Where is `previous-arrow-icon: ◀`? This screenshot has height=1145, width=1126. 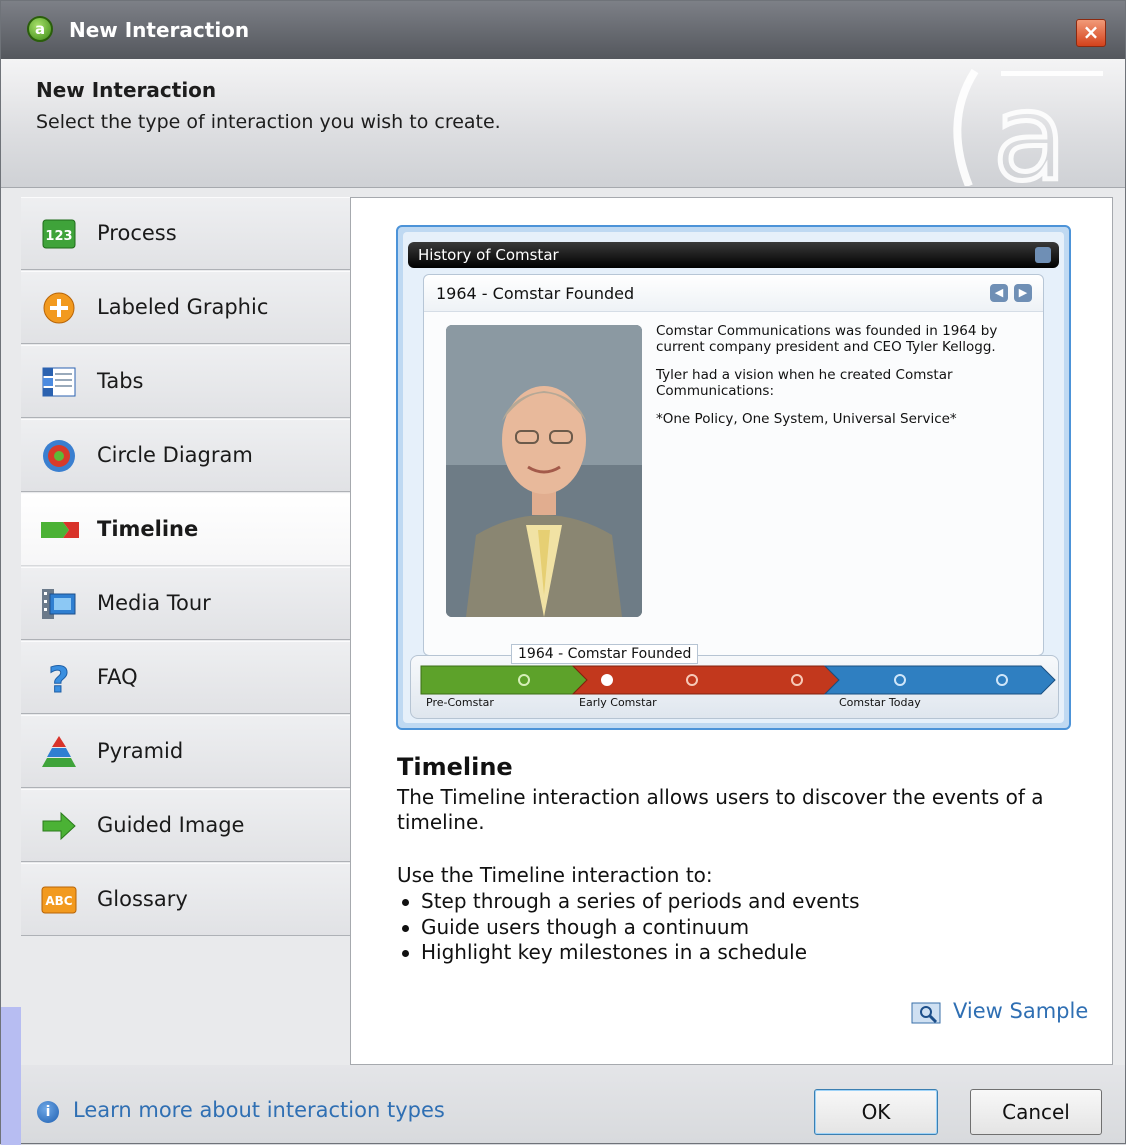 previous-arrow-icon: ◀ is located at coordinates (999, 293).